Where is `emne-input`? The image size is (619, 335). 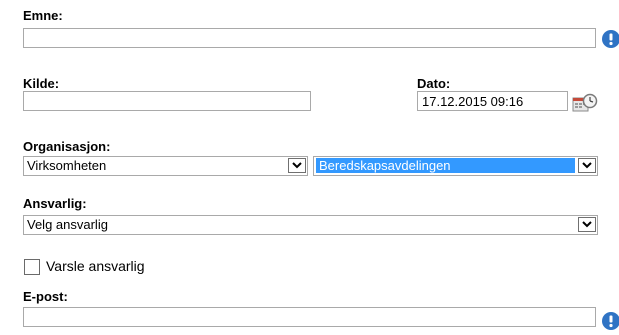
emne-input is located at coordinates (309, 38).